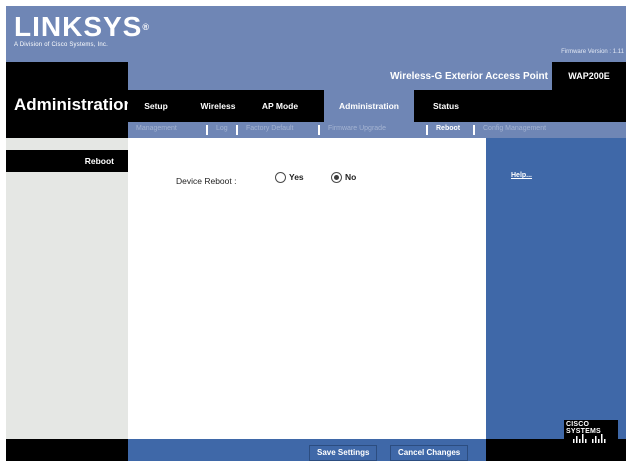 This screenshot has height=465, width=631. What do you see at coordinates (82, 26) in the screenshot?
I see `linksys-logo: LINKSYS®` at bounding box center [82, 26].